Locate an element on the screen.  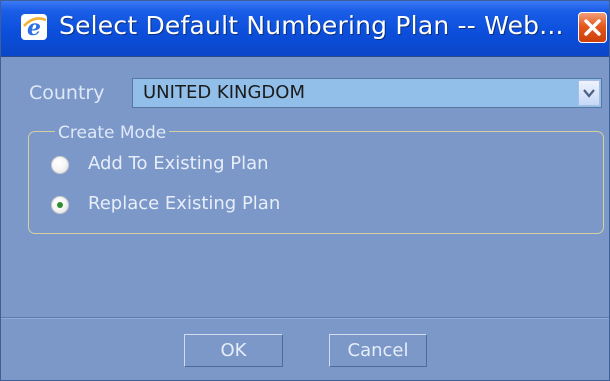
radio-label: Add To Existing Plan is located at coordinates (178, 163).